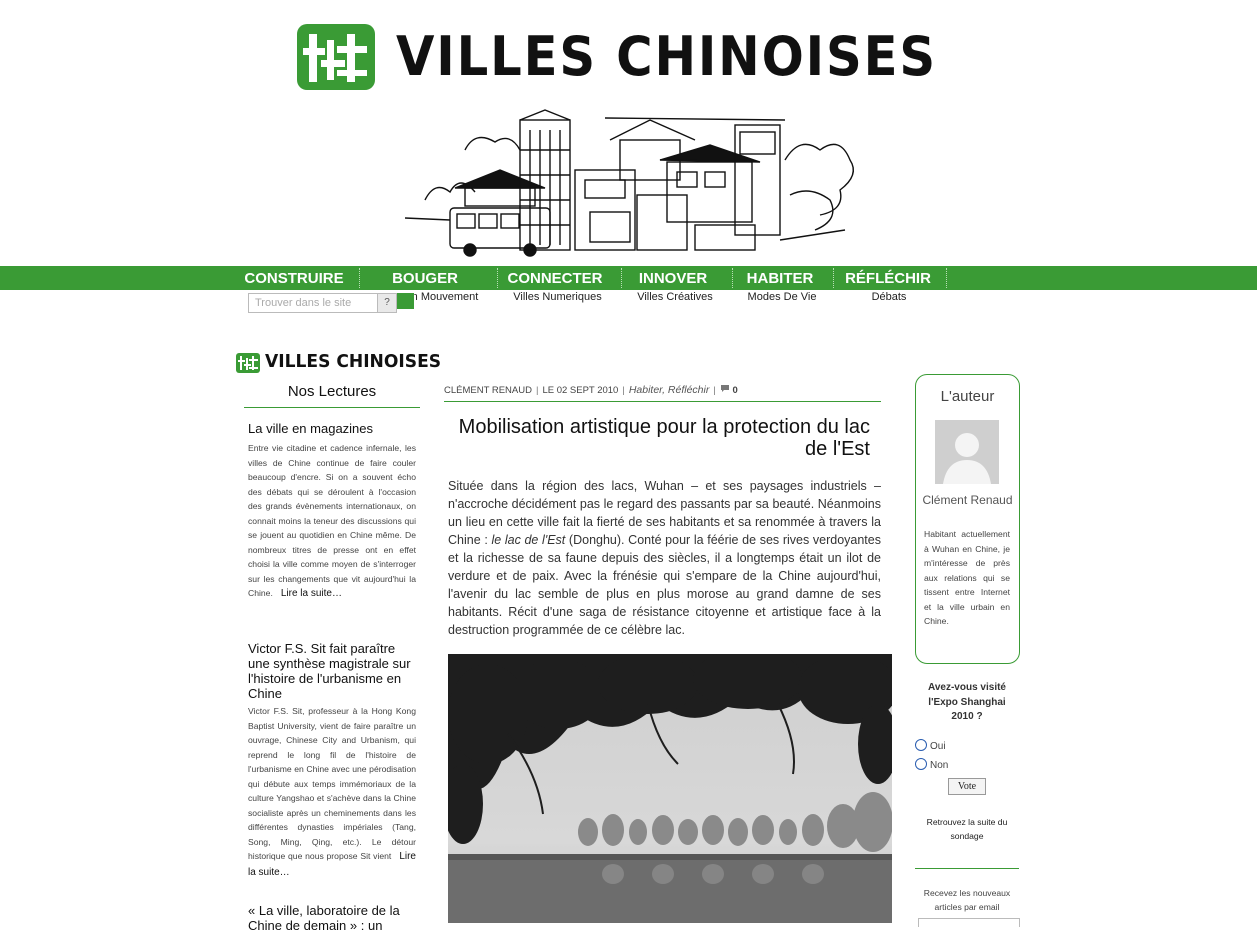 The image size is (1257, 933). Describe the element at coordinates (634, 180) in the screenshot. I see `city-sketch-illustration` at that location.